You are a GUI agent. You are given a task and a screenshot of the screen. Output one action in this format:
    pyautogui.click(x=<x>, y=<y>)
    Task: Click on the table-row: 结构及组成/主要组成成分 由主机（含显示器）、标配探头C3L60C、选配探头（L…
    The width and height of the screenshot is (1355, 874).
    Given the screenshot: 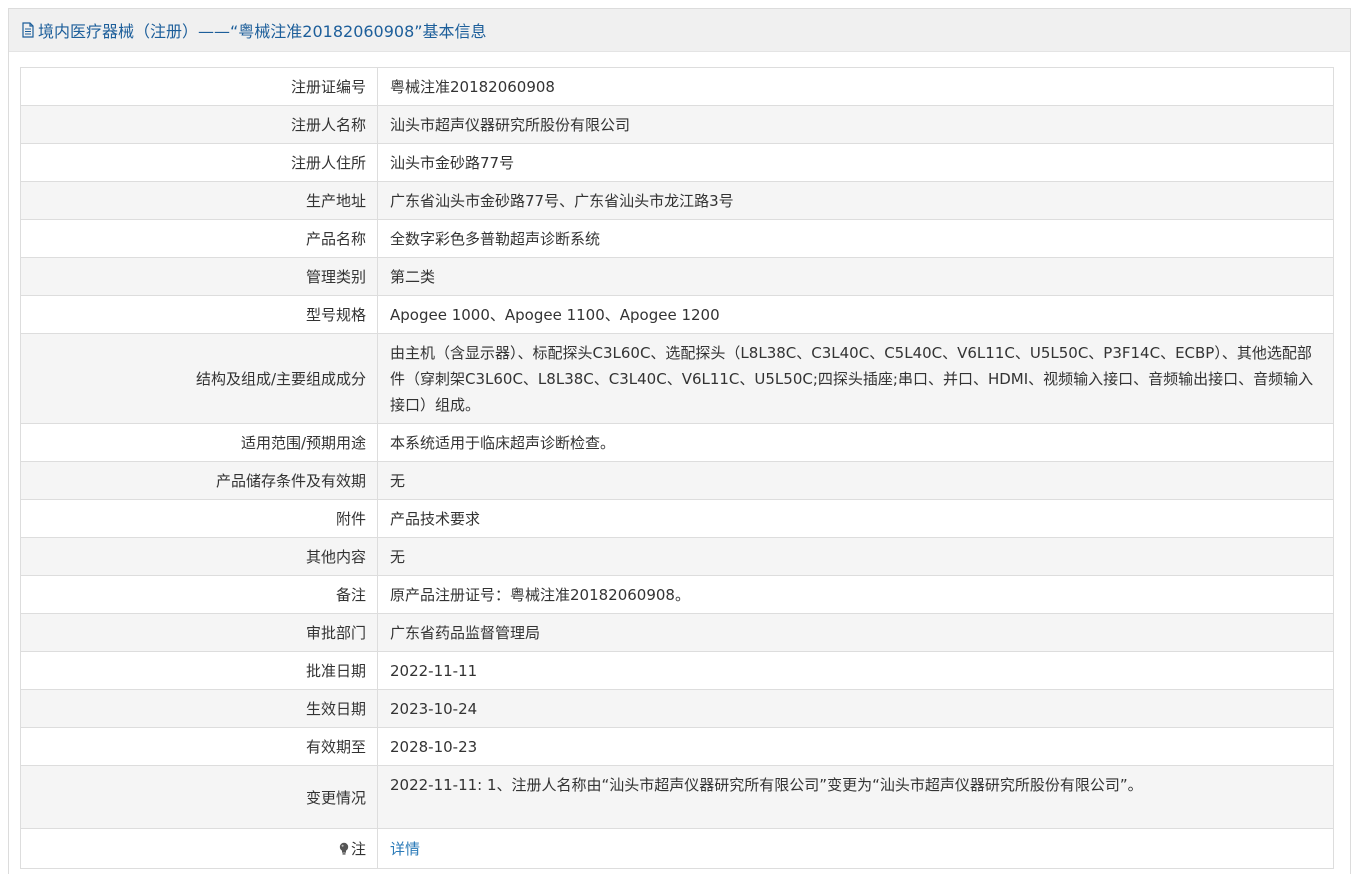 What is the action you would take?
    pyautogui.click(x=677, y=378)
    